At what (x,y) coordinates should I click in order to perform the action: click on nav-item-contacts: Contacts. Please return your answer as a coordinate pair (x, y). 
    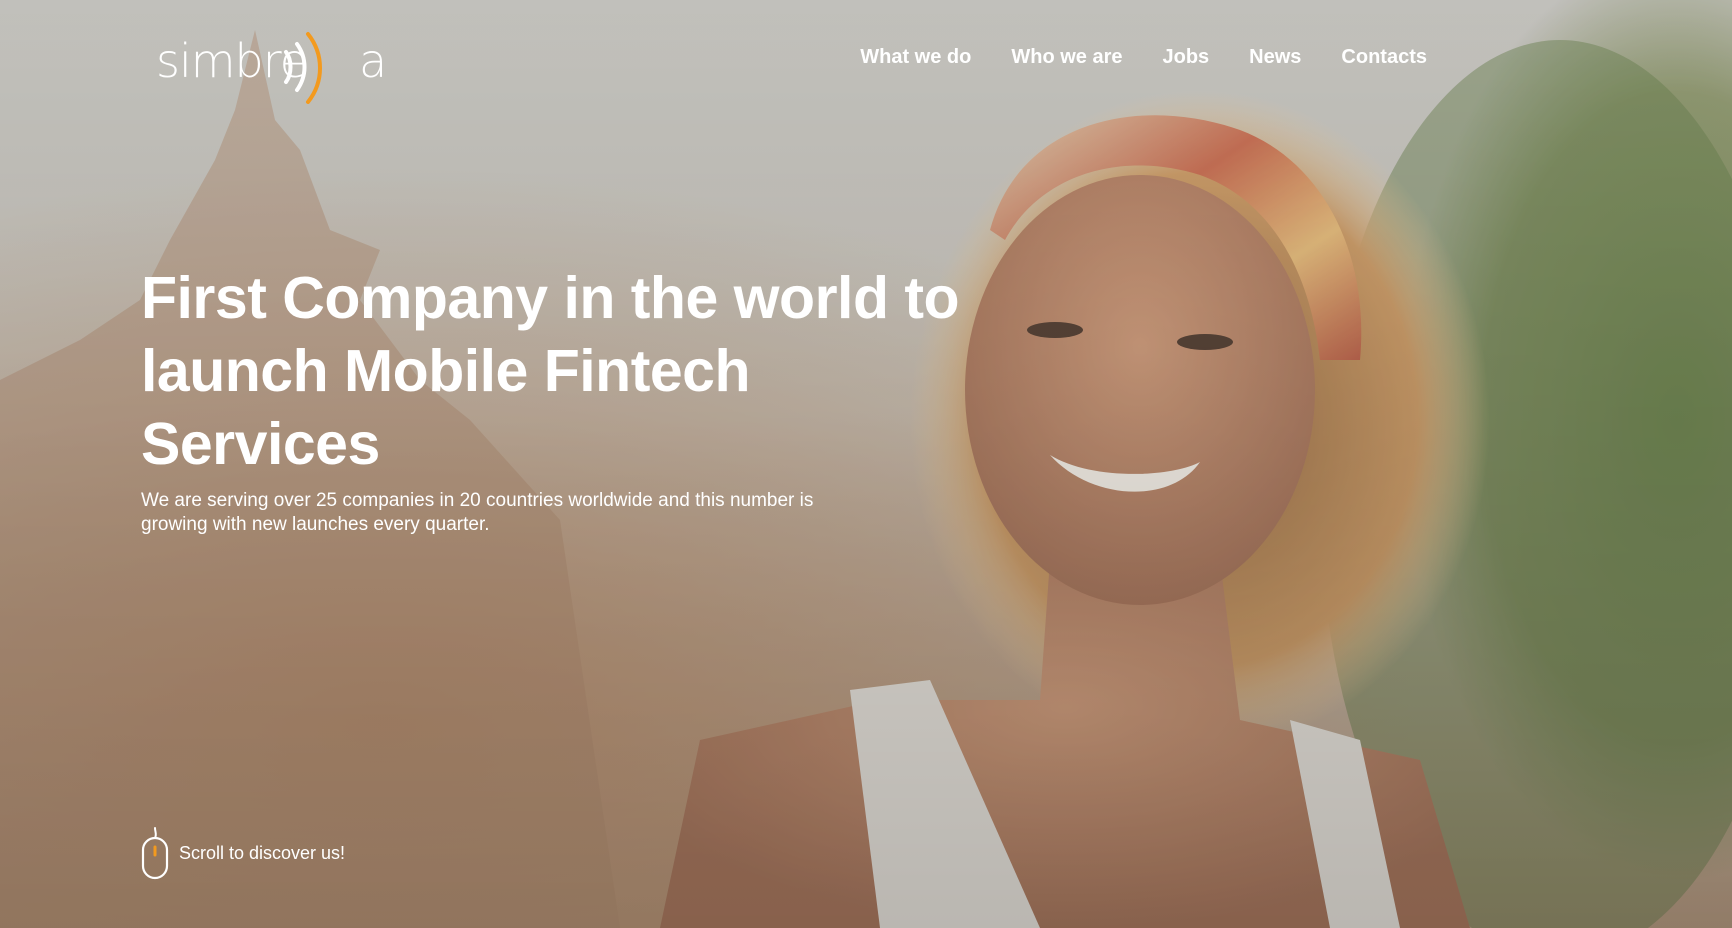
    Looking at the image, I should click on (1384, 57).